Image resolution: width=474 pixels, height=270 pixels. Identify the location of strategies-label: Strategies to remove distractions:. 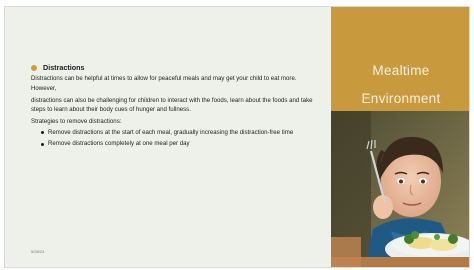
(76, 122).